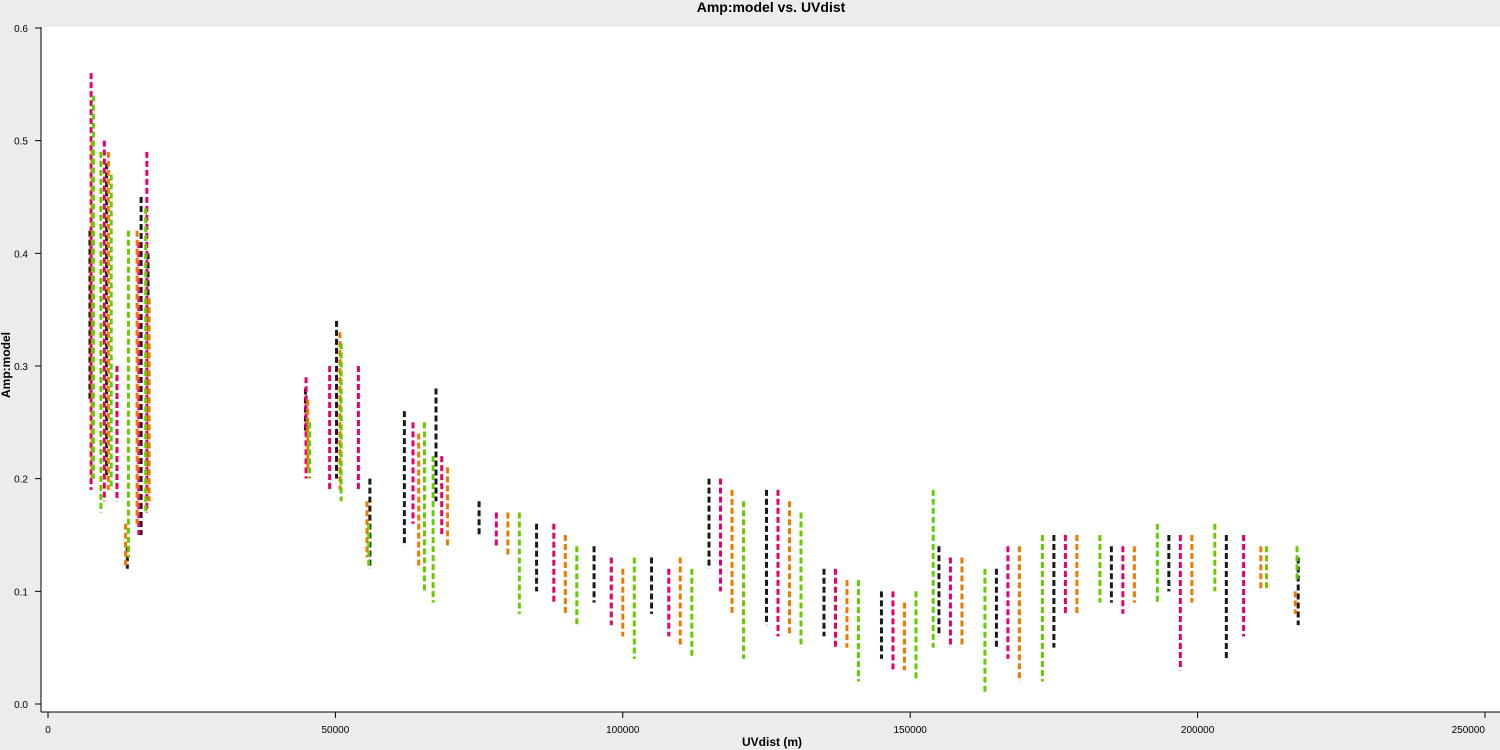 This screenshot has height=750, width=1500. What do you see at coordinates (21, 705) in the screenshot?
I see `y-tick-label: 0.0` at bounding box center [21, 705].